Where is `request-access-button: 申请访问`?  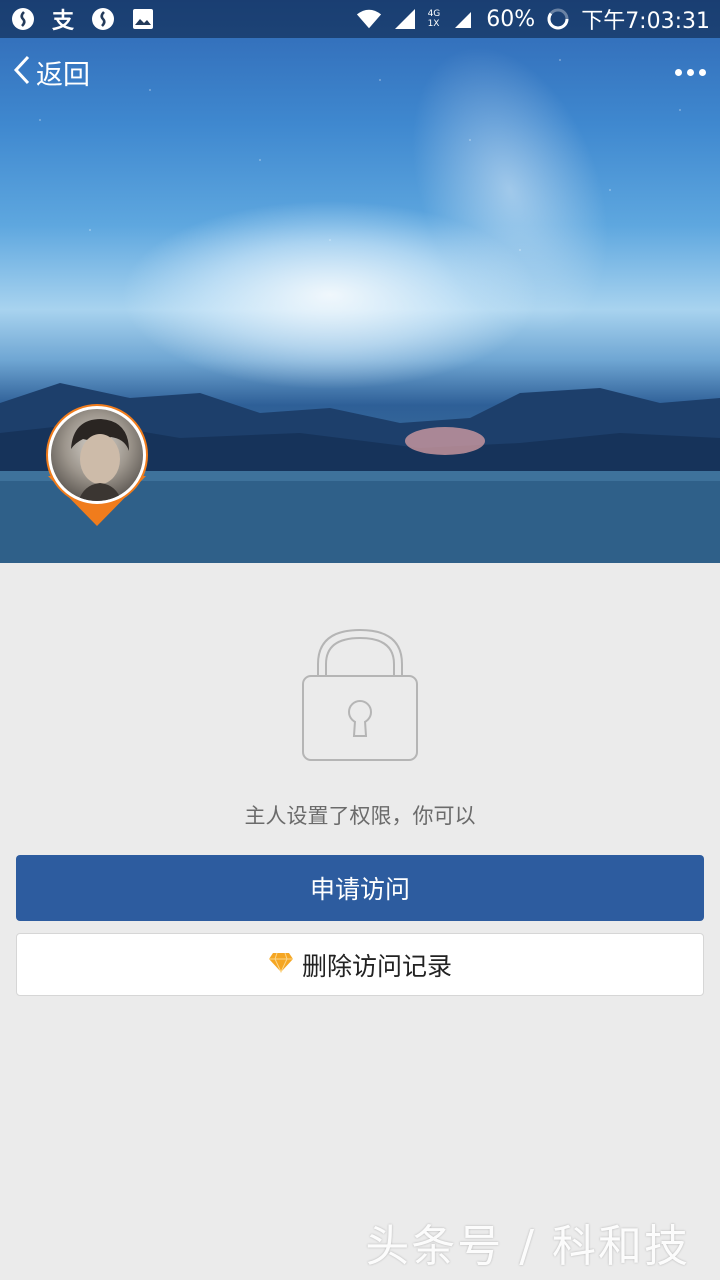 request-access-button: 申请访问 is located at coordinates (360, 888).